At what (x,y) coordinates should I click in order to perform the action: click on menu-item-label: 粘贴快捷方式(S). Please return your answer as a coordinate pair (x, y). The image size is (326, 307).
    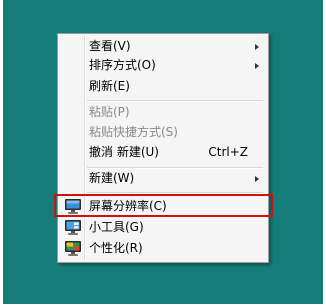
    Looking at the image, I should click on (133, 132).